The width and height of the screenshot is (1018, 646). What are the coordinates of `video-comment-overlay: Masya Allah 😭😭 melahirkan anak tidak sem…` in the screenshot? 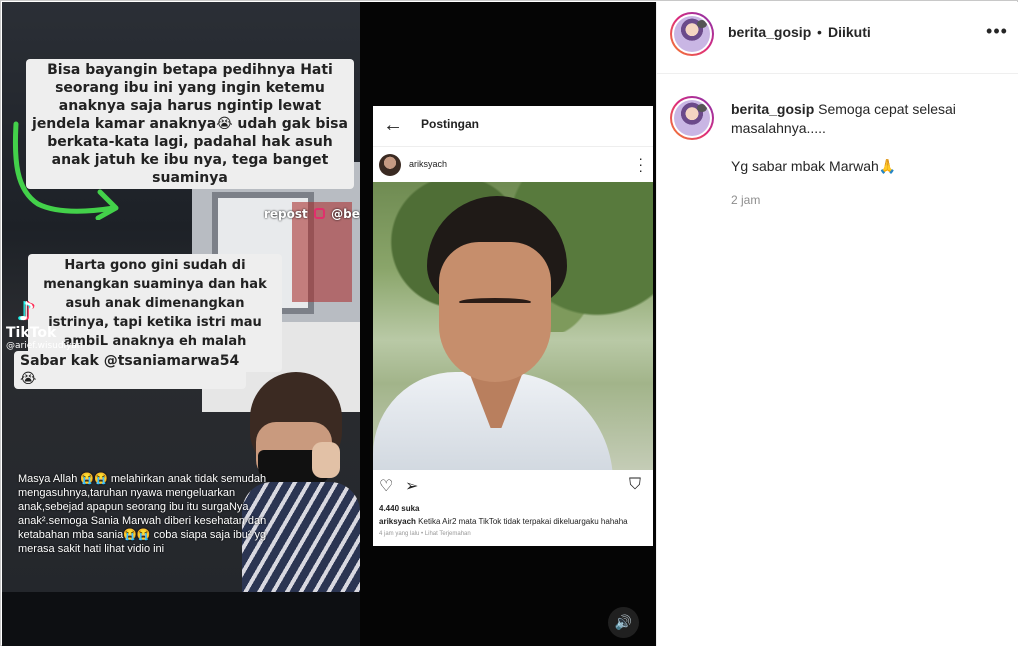 It's located at (142, 514).